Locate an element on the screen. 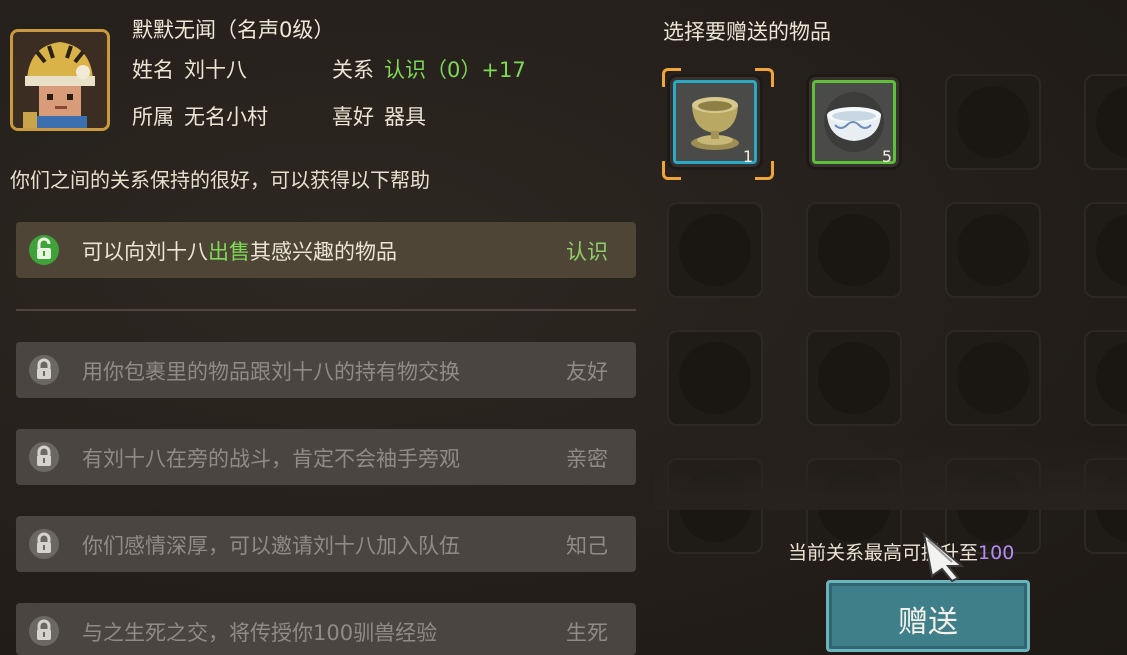 The height and width of the screenshot is (655, 1127). cursor-icon is located at coordinates (943, 557).